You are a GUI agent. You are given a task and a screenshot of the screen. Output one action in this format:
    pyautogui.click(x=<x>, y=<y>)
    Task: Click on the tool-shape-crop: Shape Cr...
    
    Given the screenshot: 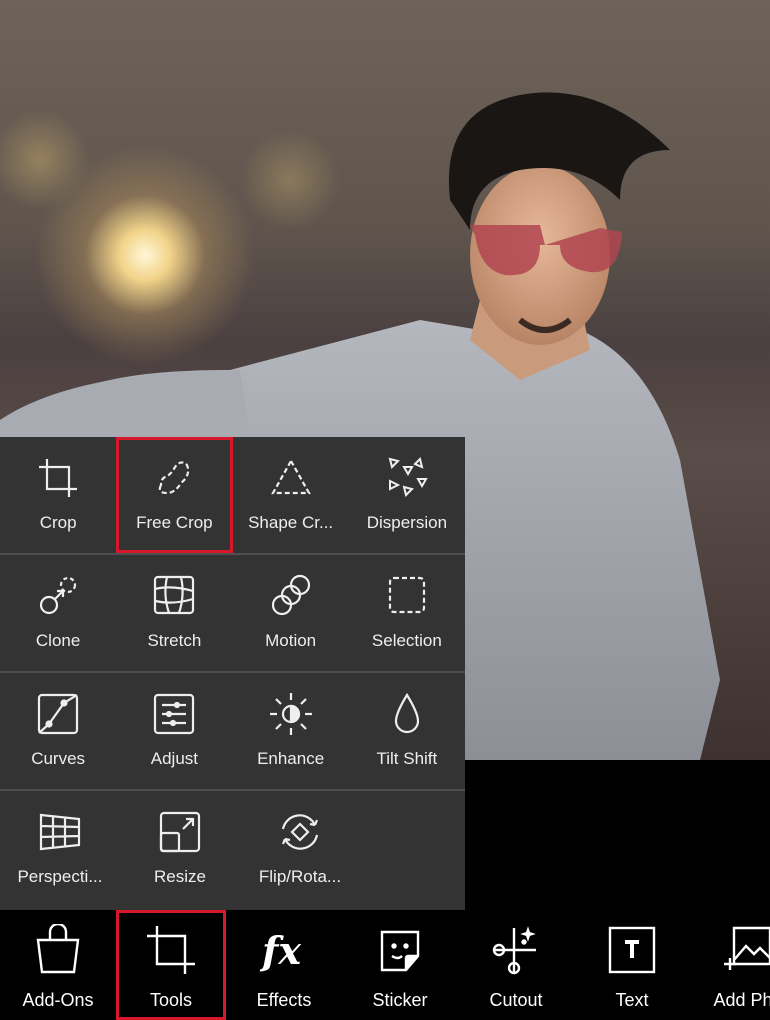 What is the action you would take?
    pyautogui.click(x=291, y=495)
    